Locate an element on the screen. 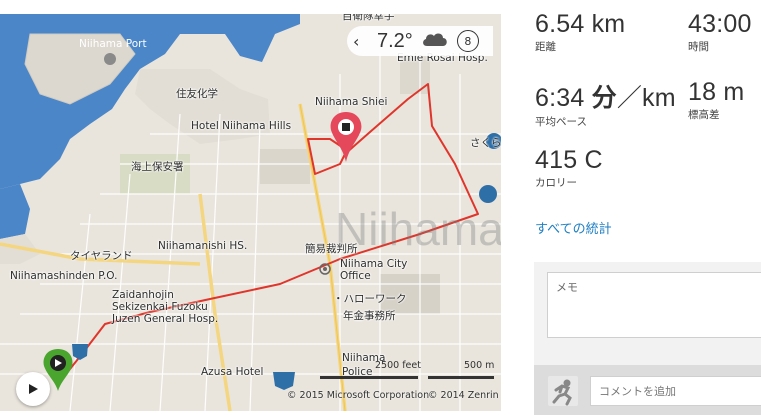  label-niihama-port: Niihama Port is located at coordinates (113, 44).